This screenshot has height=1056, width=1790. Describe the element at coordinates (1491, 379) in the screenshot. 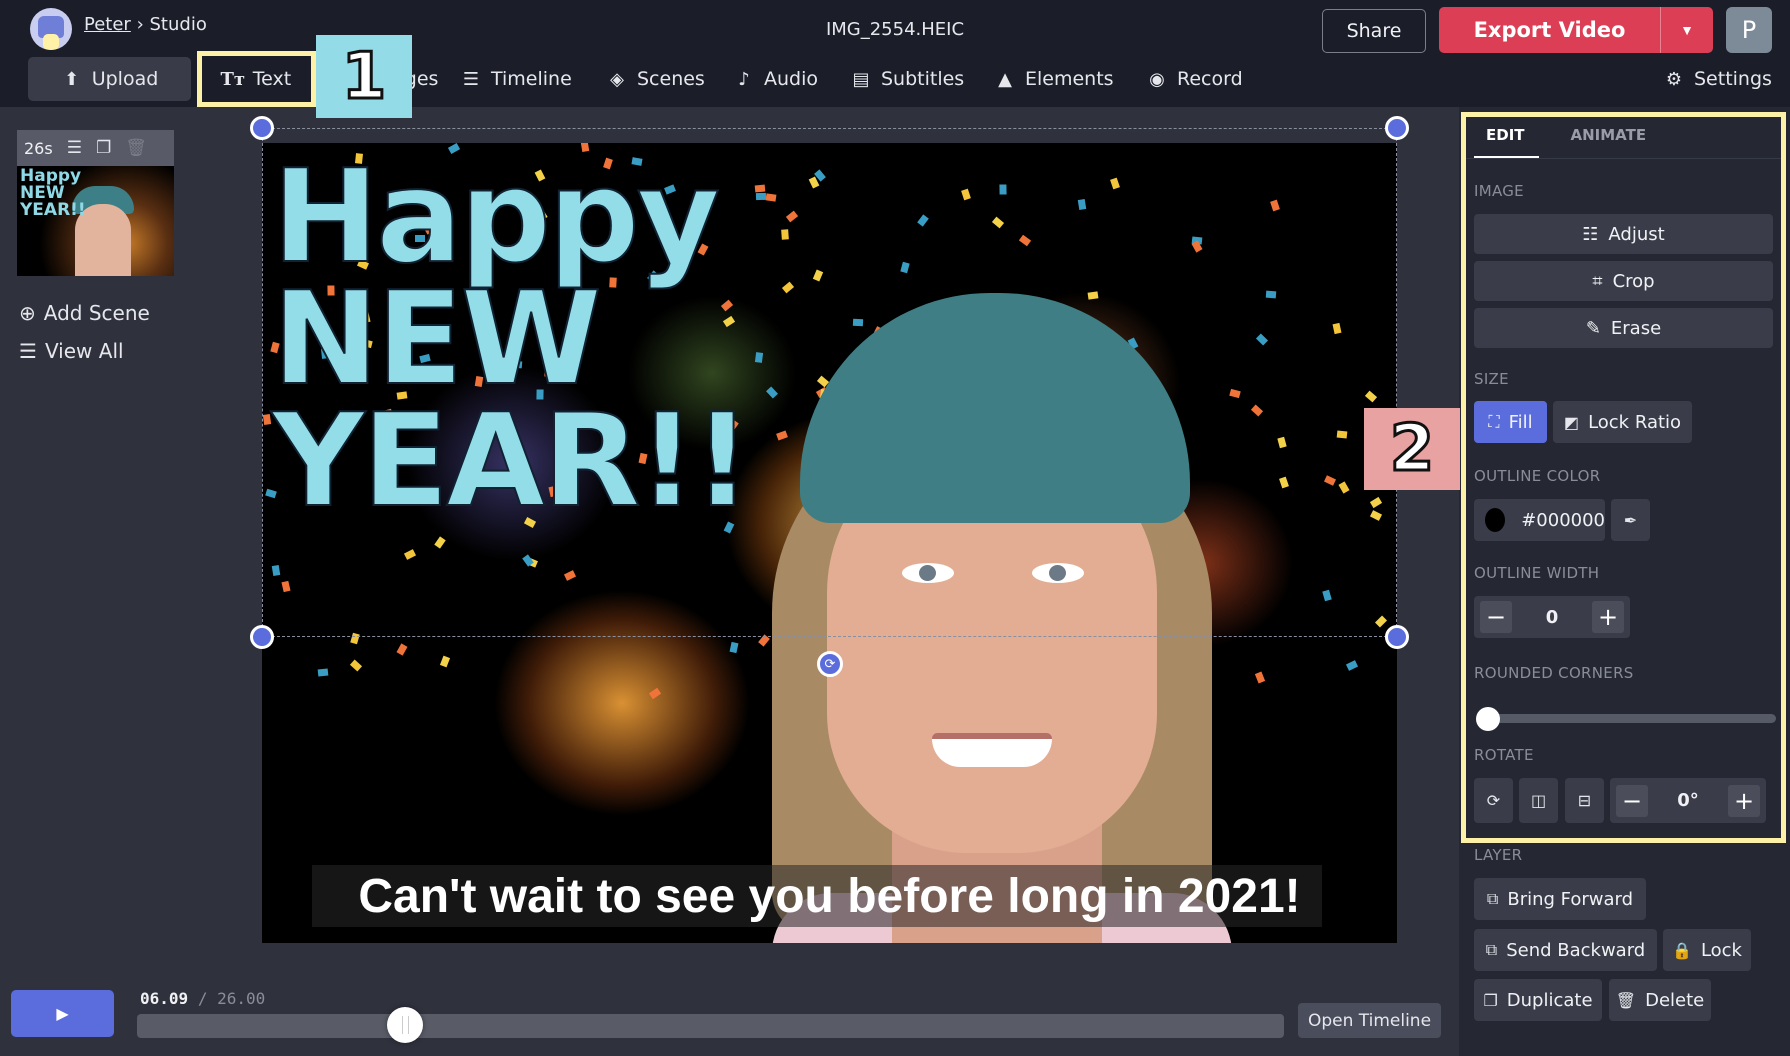

I see `section-label-size: SIZE` at that location.